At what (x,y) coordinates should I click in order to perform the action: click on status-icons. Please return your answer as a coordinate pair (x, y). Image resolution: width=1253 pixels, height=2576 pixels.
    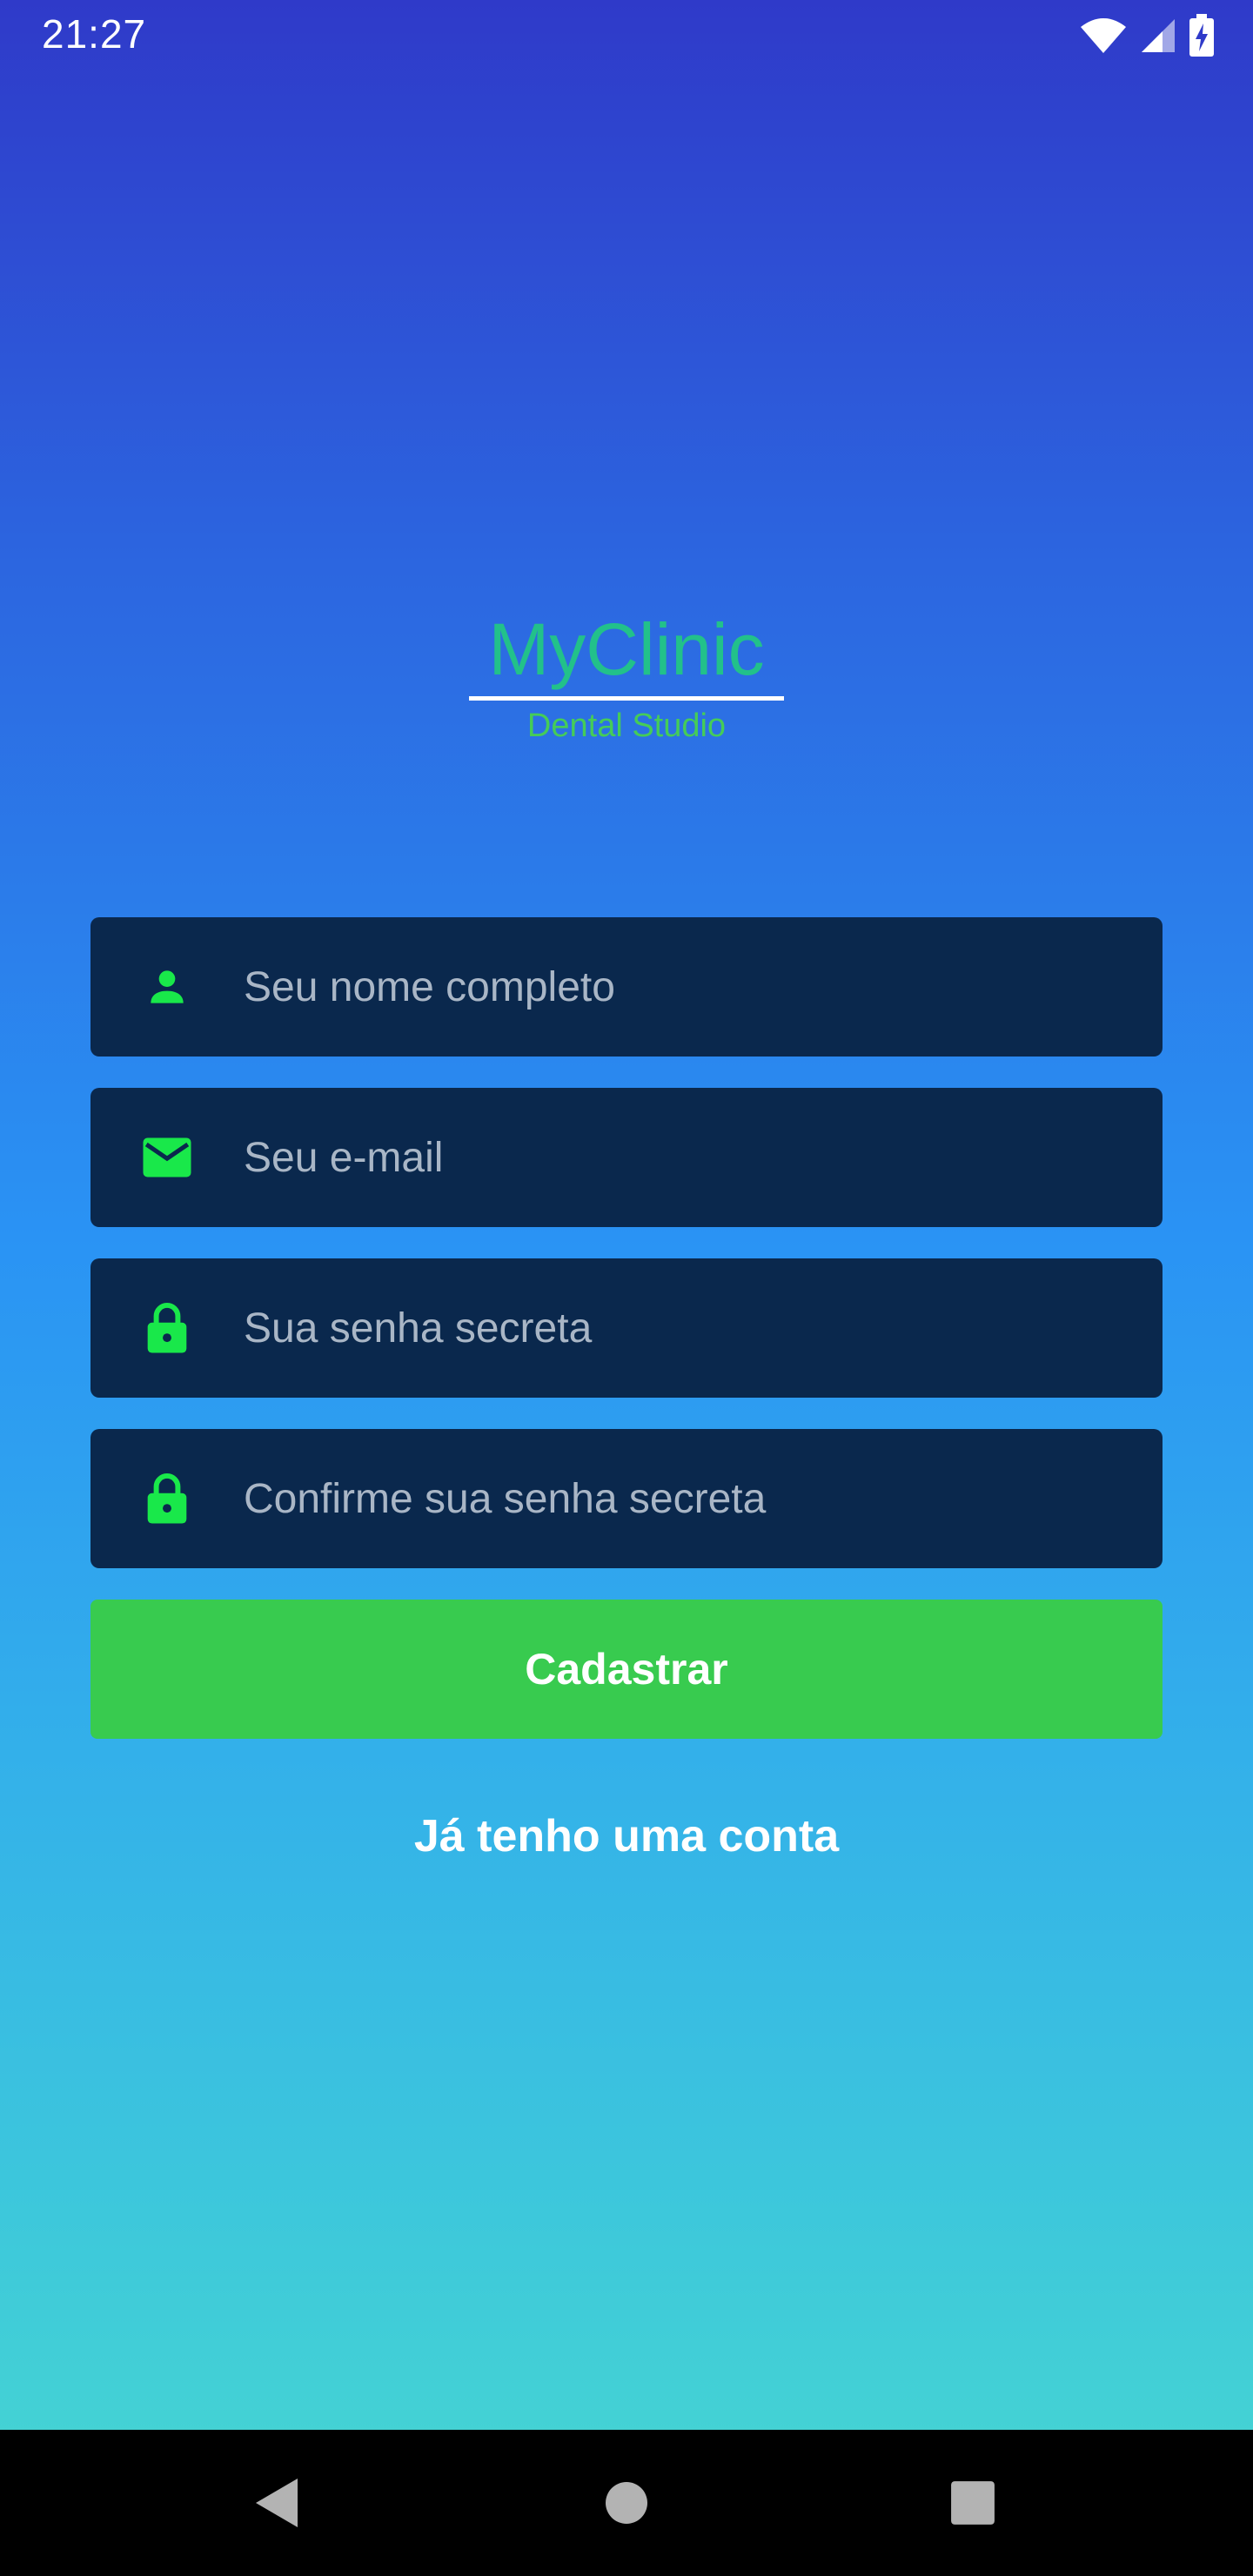
    Looking at the image, I should click on (1147, 37).